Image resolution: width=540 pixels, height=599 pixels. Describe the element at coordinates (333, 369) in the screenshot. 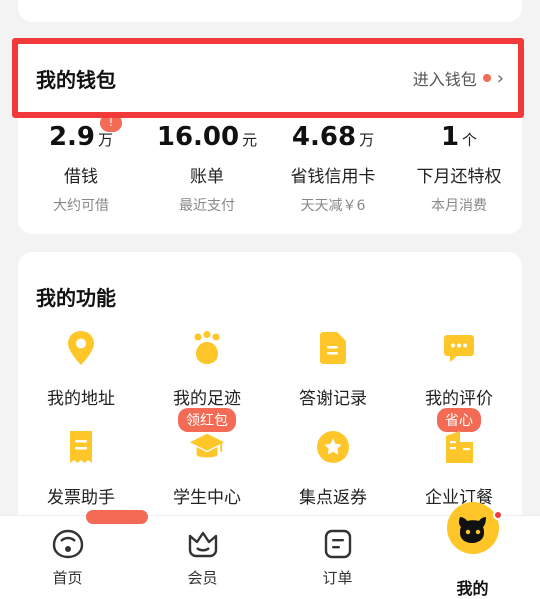

I see `func-thanks-record: 答谢记录` at that location.